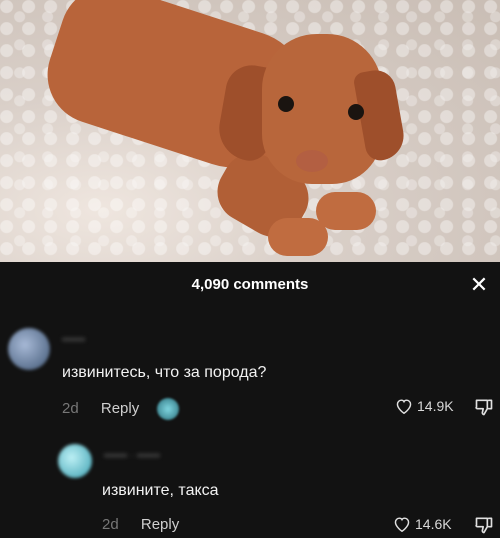 Image resolution: width=500 pixels, height=538 pixels. Describe the element at coordinates (346, 211) in the screenshot. I see `dog-paw-right` at that location.